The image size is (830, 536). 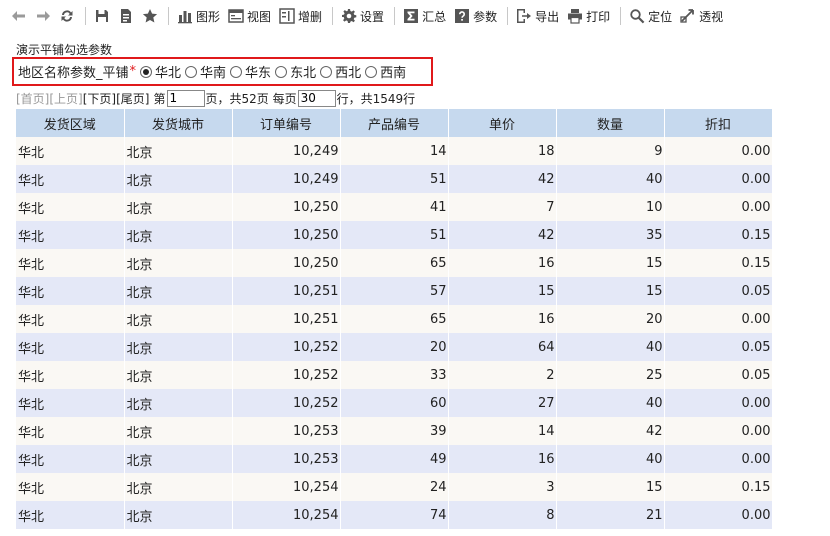 I want to click on save-button, so click(x=102, y=16).